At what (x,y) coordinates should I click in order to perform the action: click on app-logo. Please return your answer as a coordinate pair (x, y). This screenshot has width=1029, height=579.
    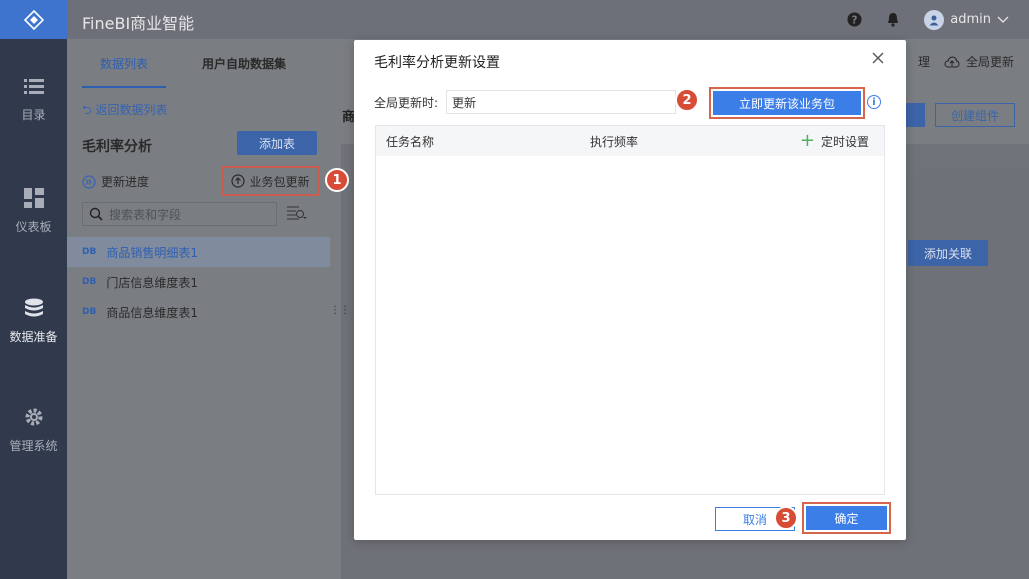
    Looking at the image, I should click on (33, 19).